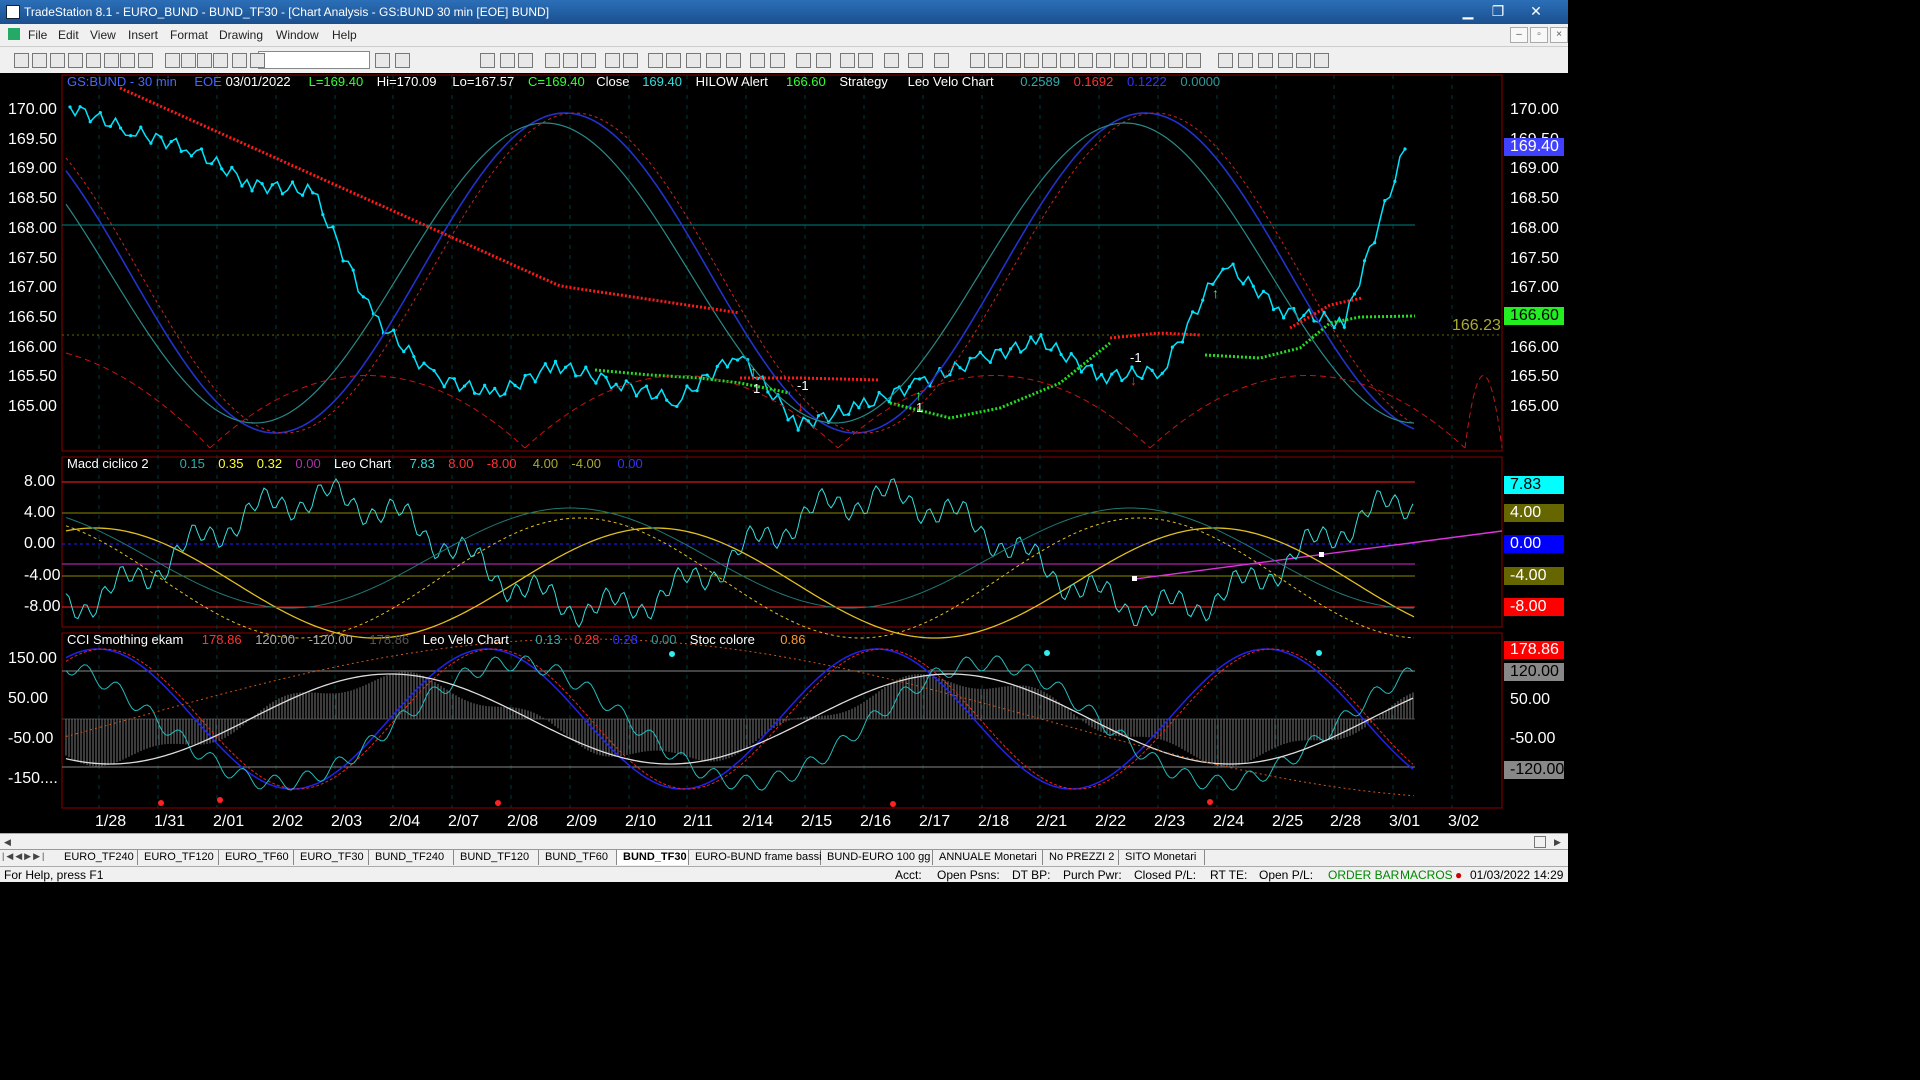  What do you see at coordinates (331, 857) in the screenshot?
I see `tab-euro-tf30: EURO_TF30` at bounding box center [331, 857].